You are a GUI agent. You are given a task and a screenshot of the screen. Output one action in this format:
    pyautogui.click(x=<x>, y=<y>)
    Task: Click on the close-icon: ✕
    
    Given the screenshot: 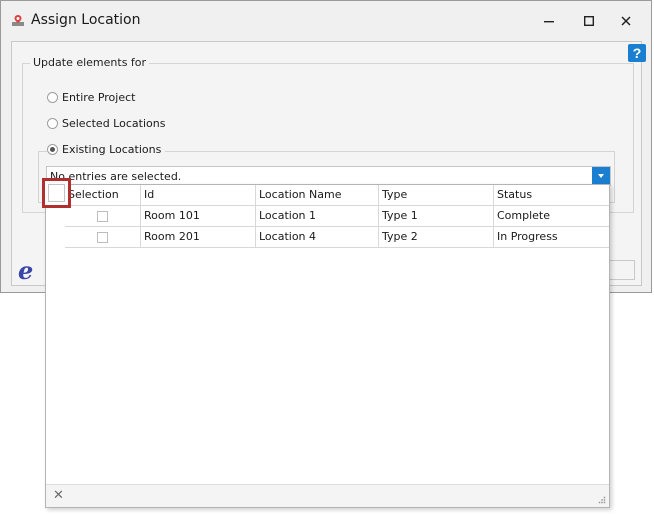 What is the action you would take?
    pyautogui.click(x=58, y=495)
    